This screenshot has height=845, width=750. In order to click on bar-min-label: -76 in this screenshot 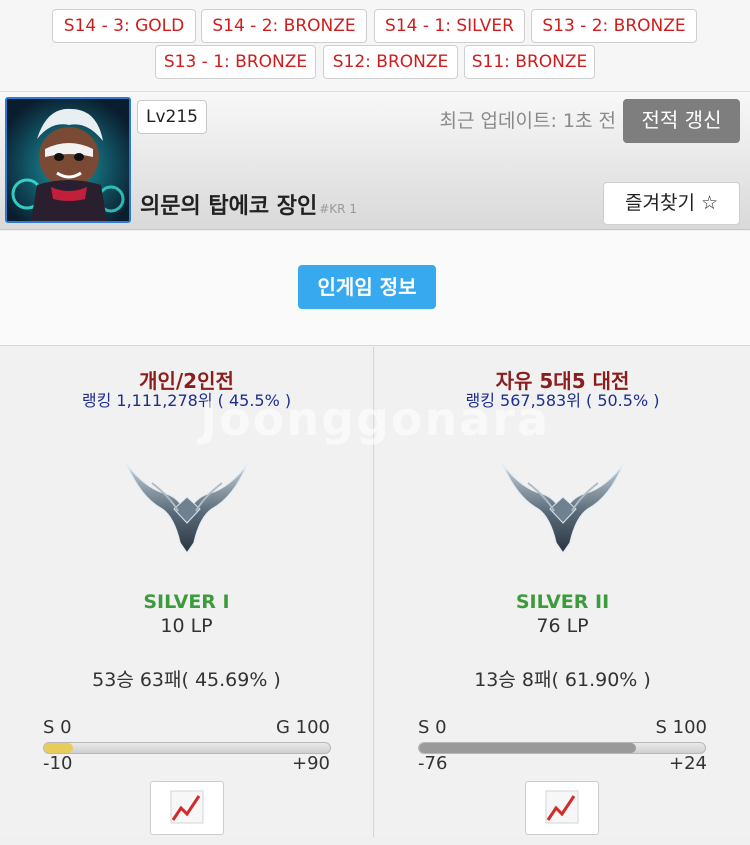, I will do `click(433, 763)`.